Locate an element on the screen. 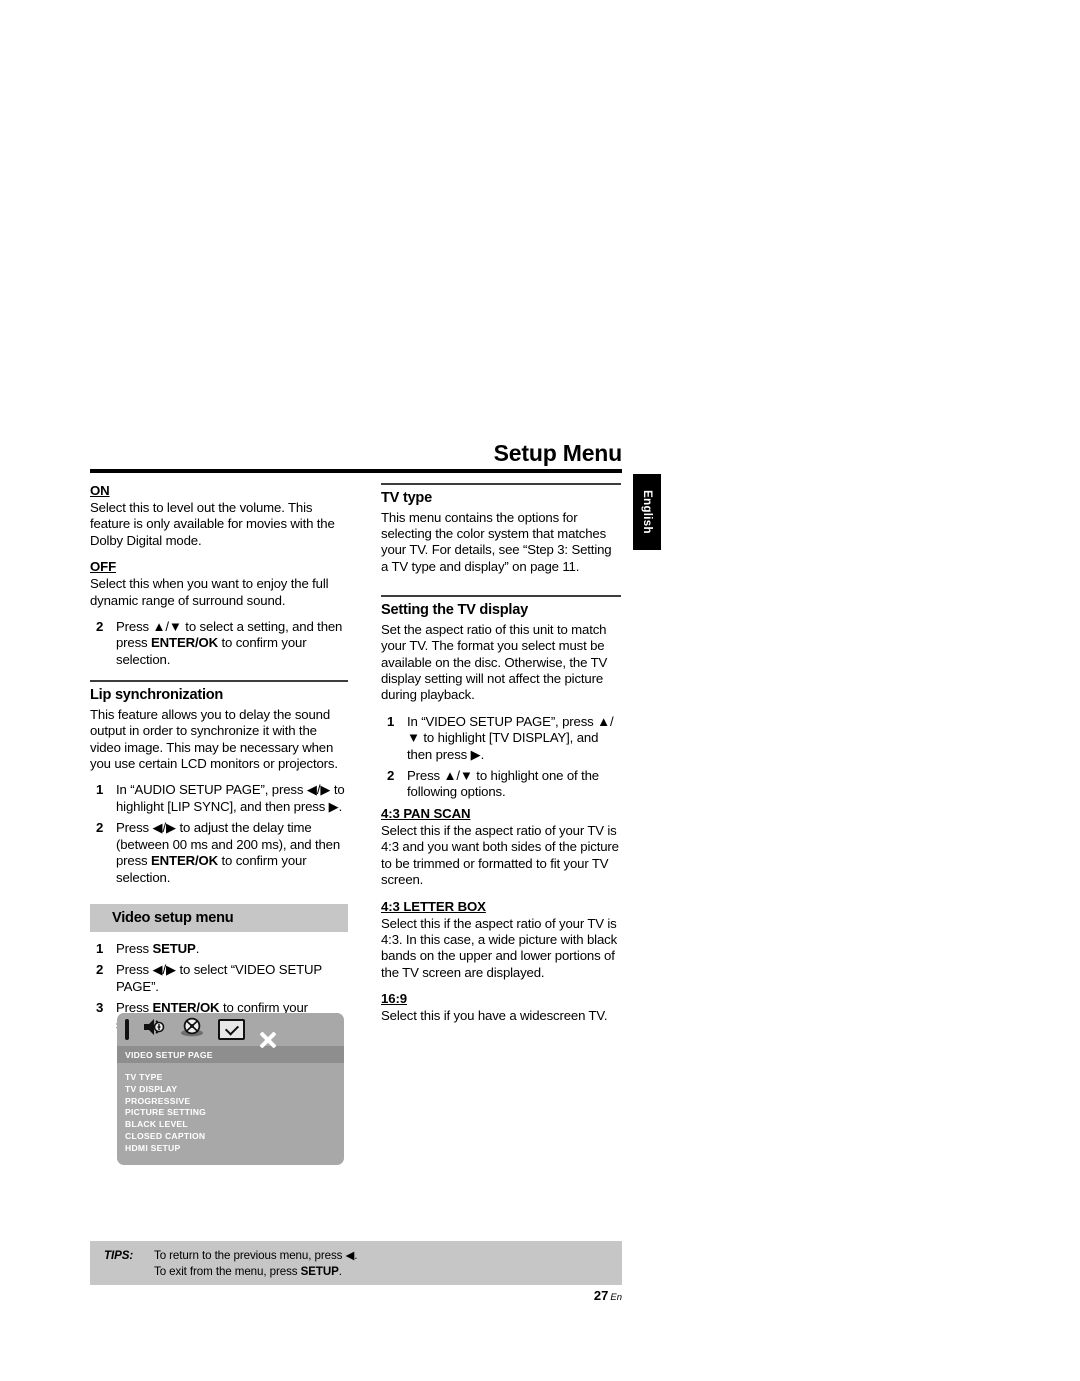  video-setup-menu-heading: Video setup menu is located at coordinates (219, 917).